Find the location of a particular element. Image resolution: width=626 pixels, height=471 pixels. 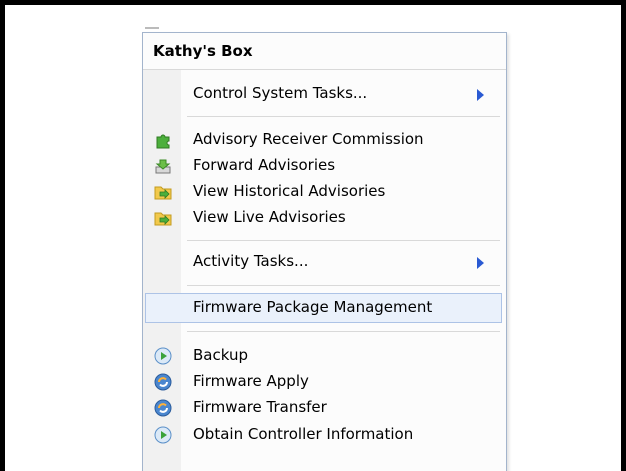

menu-item-label: View Live Advisories is located at coordinates (269, 217).